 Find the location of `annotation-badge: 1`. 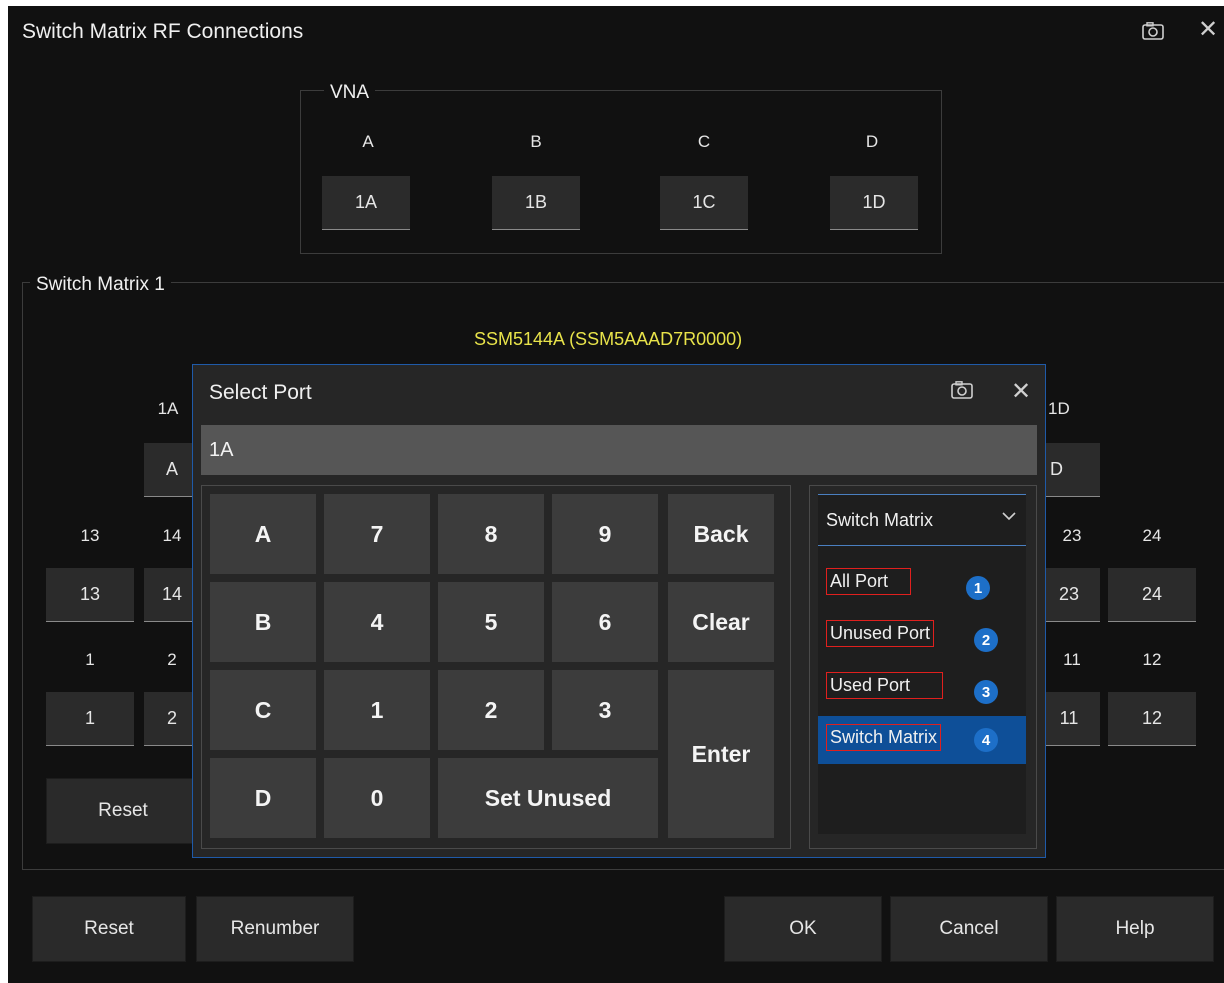

annotation-badge: 1 is located at coordinates (978, 588).